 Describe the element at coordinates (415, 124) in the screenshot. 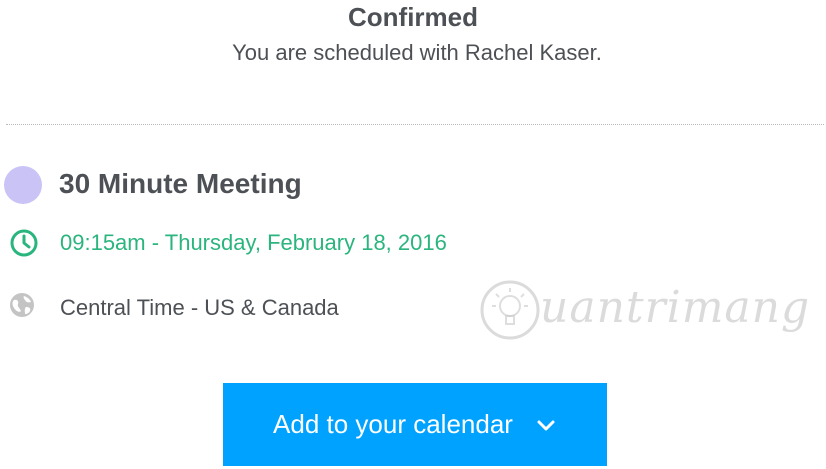

I see `divider` at that location.